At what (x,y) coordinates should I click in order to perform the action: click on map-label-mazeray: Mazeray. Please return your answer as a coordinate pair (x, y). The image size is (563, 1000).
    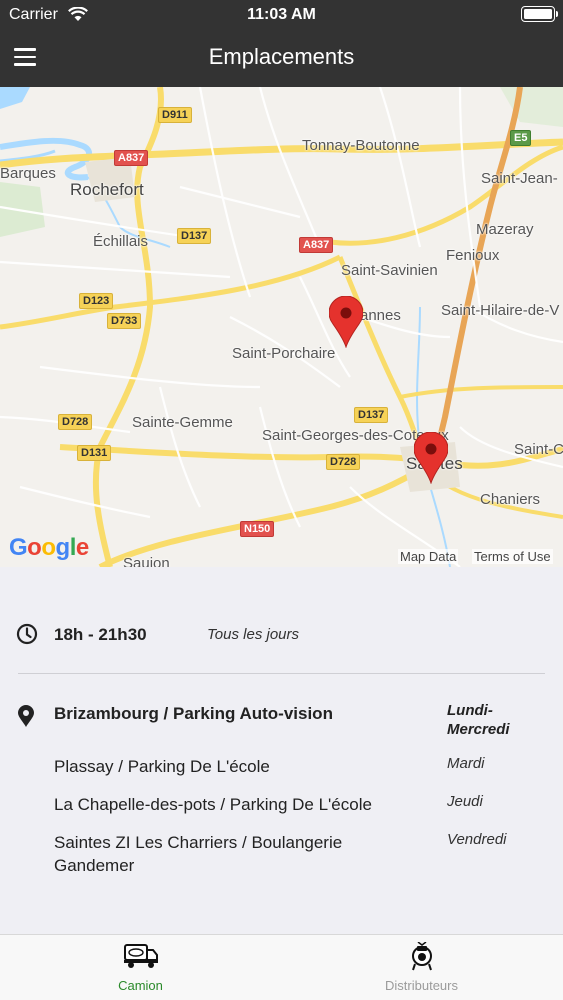
    Looking at the image, I should click on (505, 229).